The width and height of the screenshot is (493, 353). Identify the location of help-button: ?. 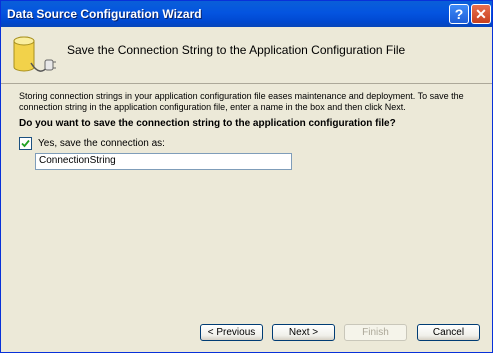
(459, 14).